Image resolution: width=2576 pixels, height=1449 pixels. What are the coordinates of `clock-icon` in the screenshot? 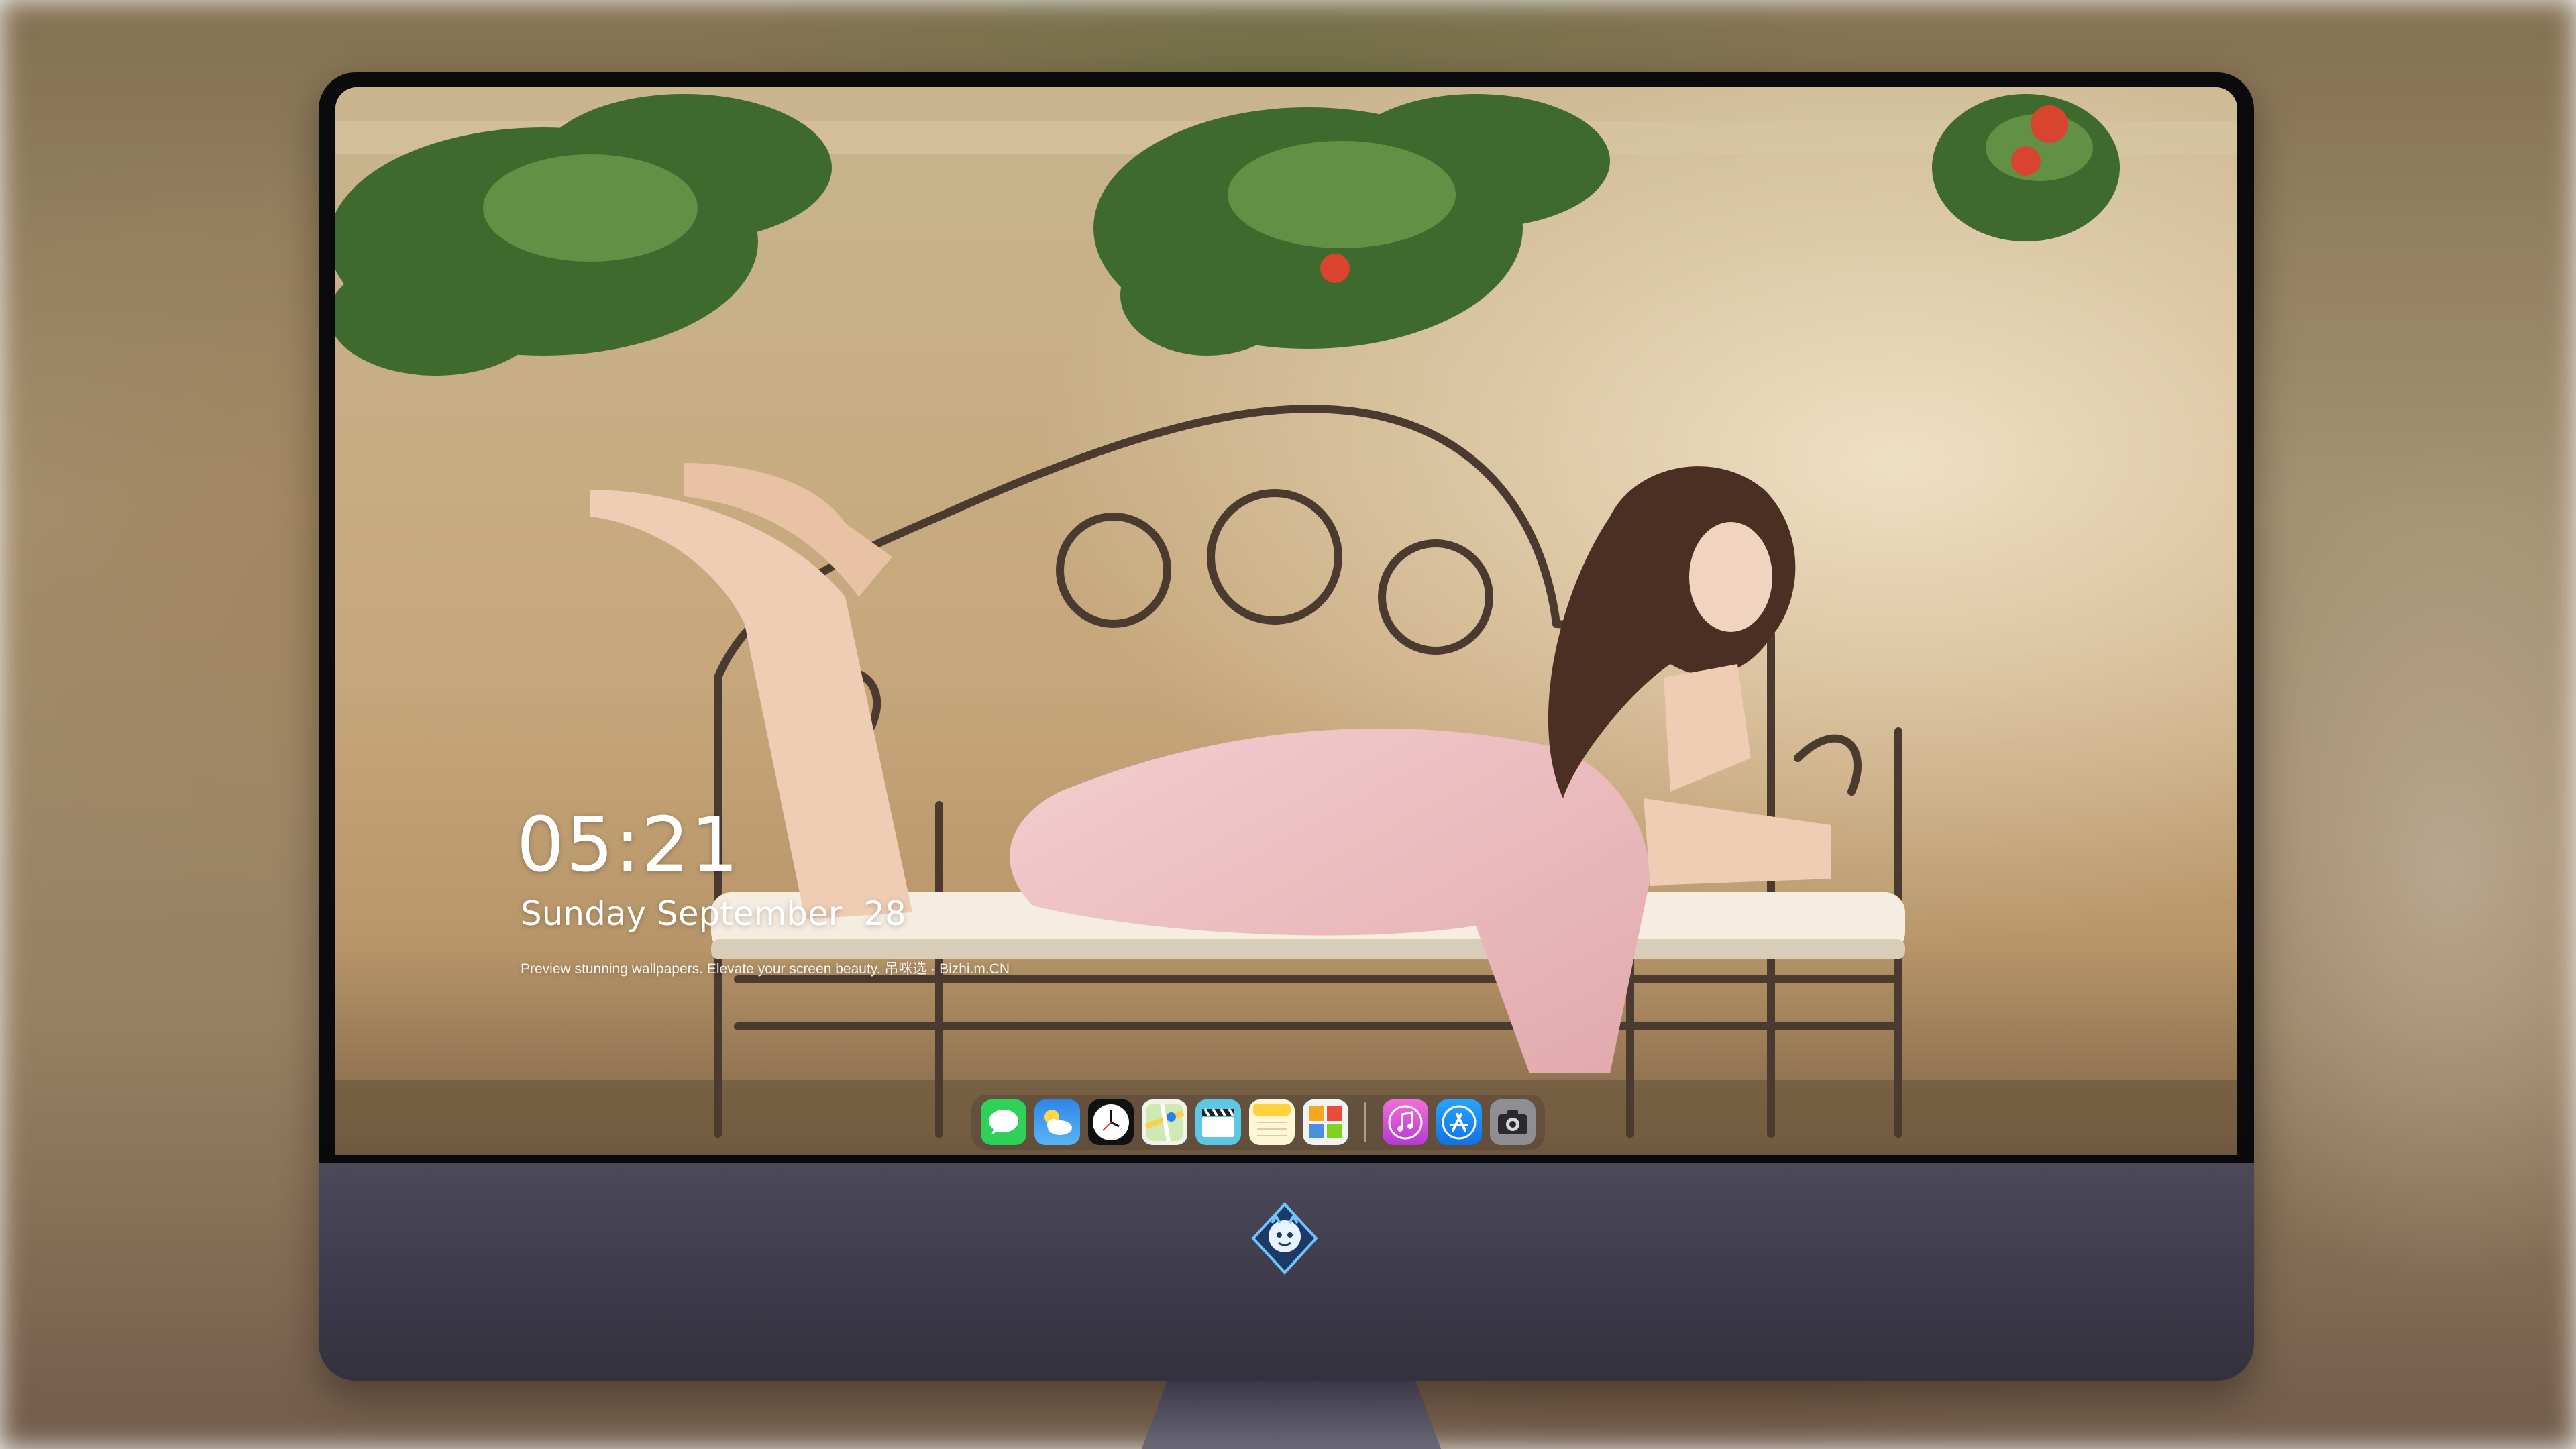 It's located at (1111, 1122).